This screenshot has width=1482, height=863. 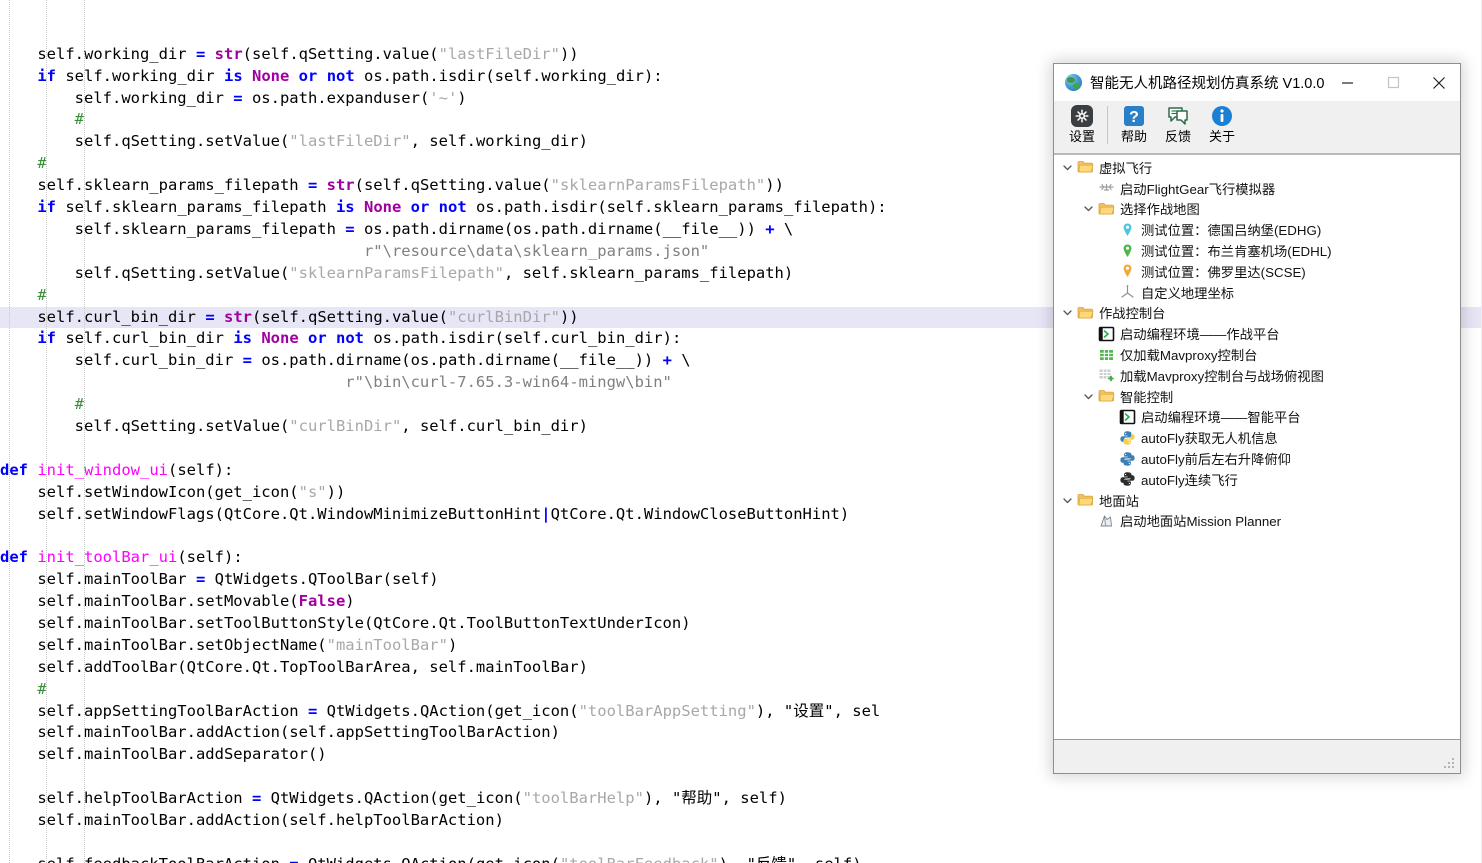 What do you see at coordinates (1127, 271) in the screenshot?
I see `pin-orange-icon` at bounding box center [1127, 271].